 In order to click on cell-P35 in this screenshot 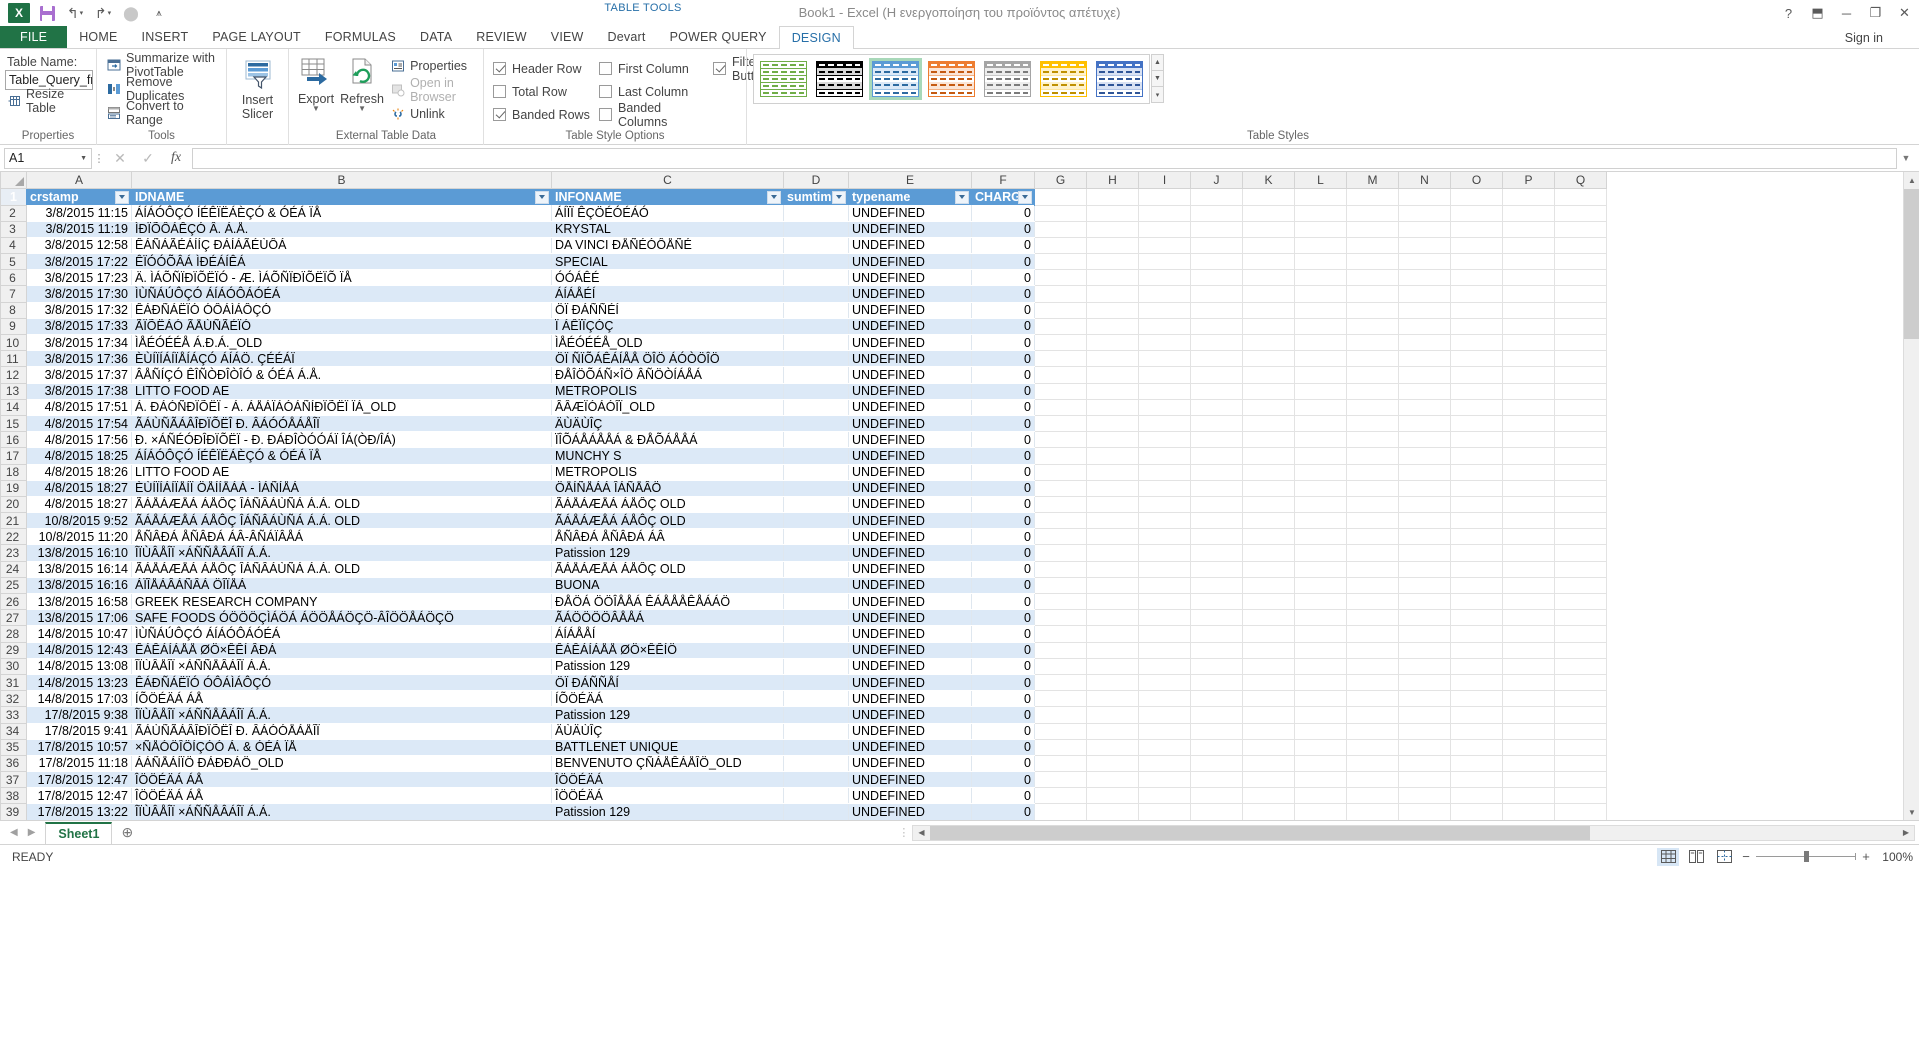, I will do `click(1528, 747)`.